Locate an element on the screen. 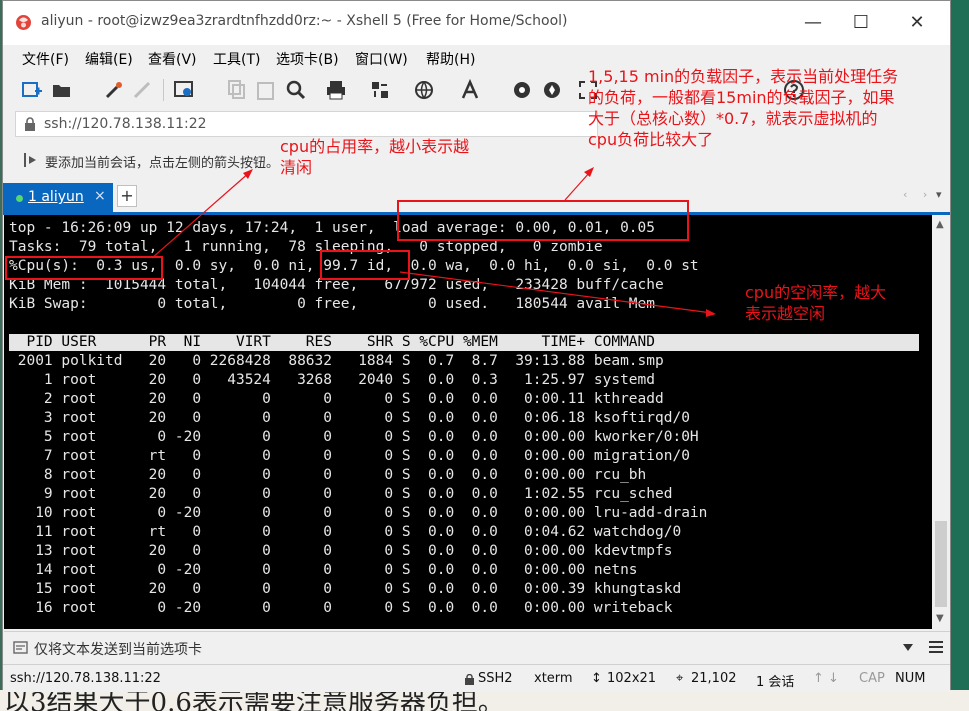 Image resolution: width=969 pixels, height=711 pixels. load-note-line: 1,5,15 min的负载因子，表示当前处理任务 is located at coordinates (743, 76).